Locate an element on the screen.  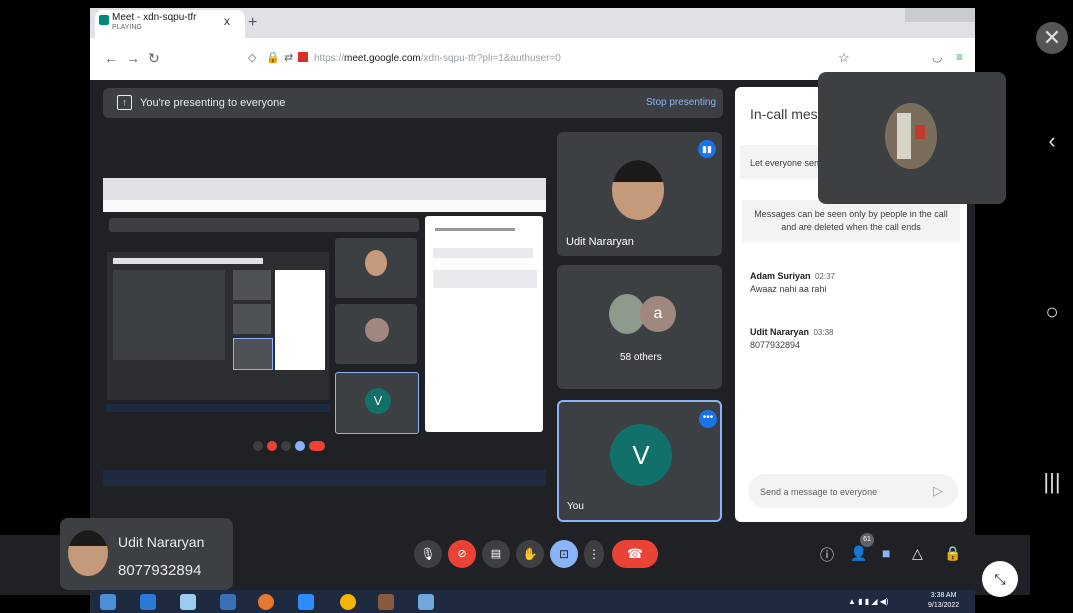
shield-icon: ◇ is located at coordinates (252, 57).